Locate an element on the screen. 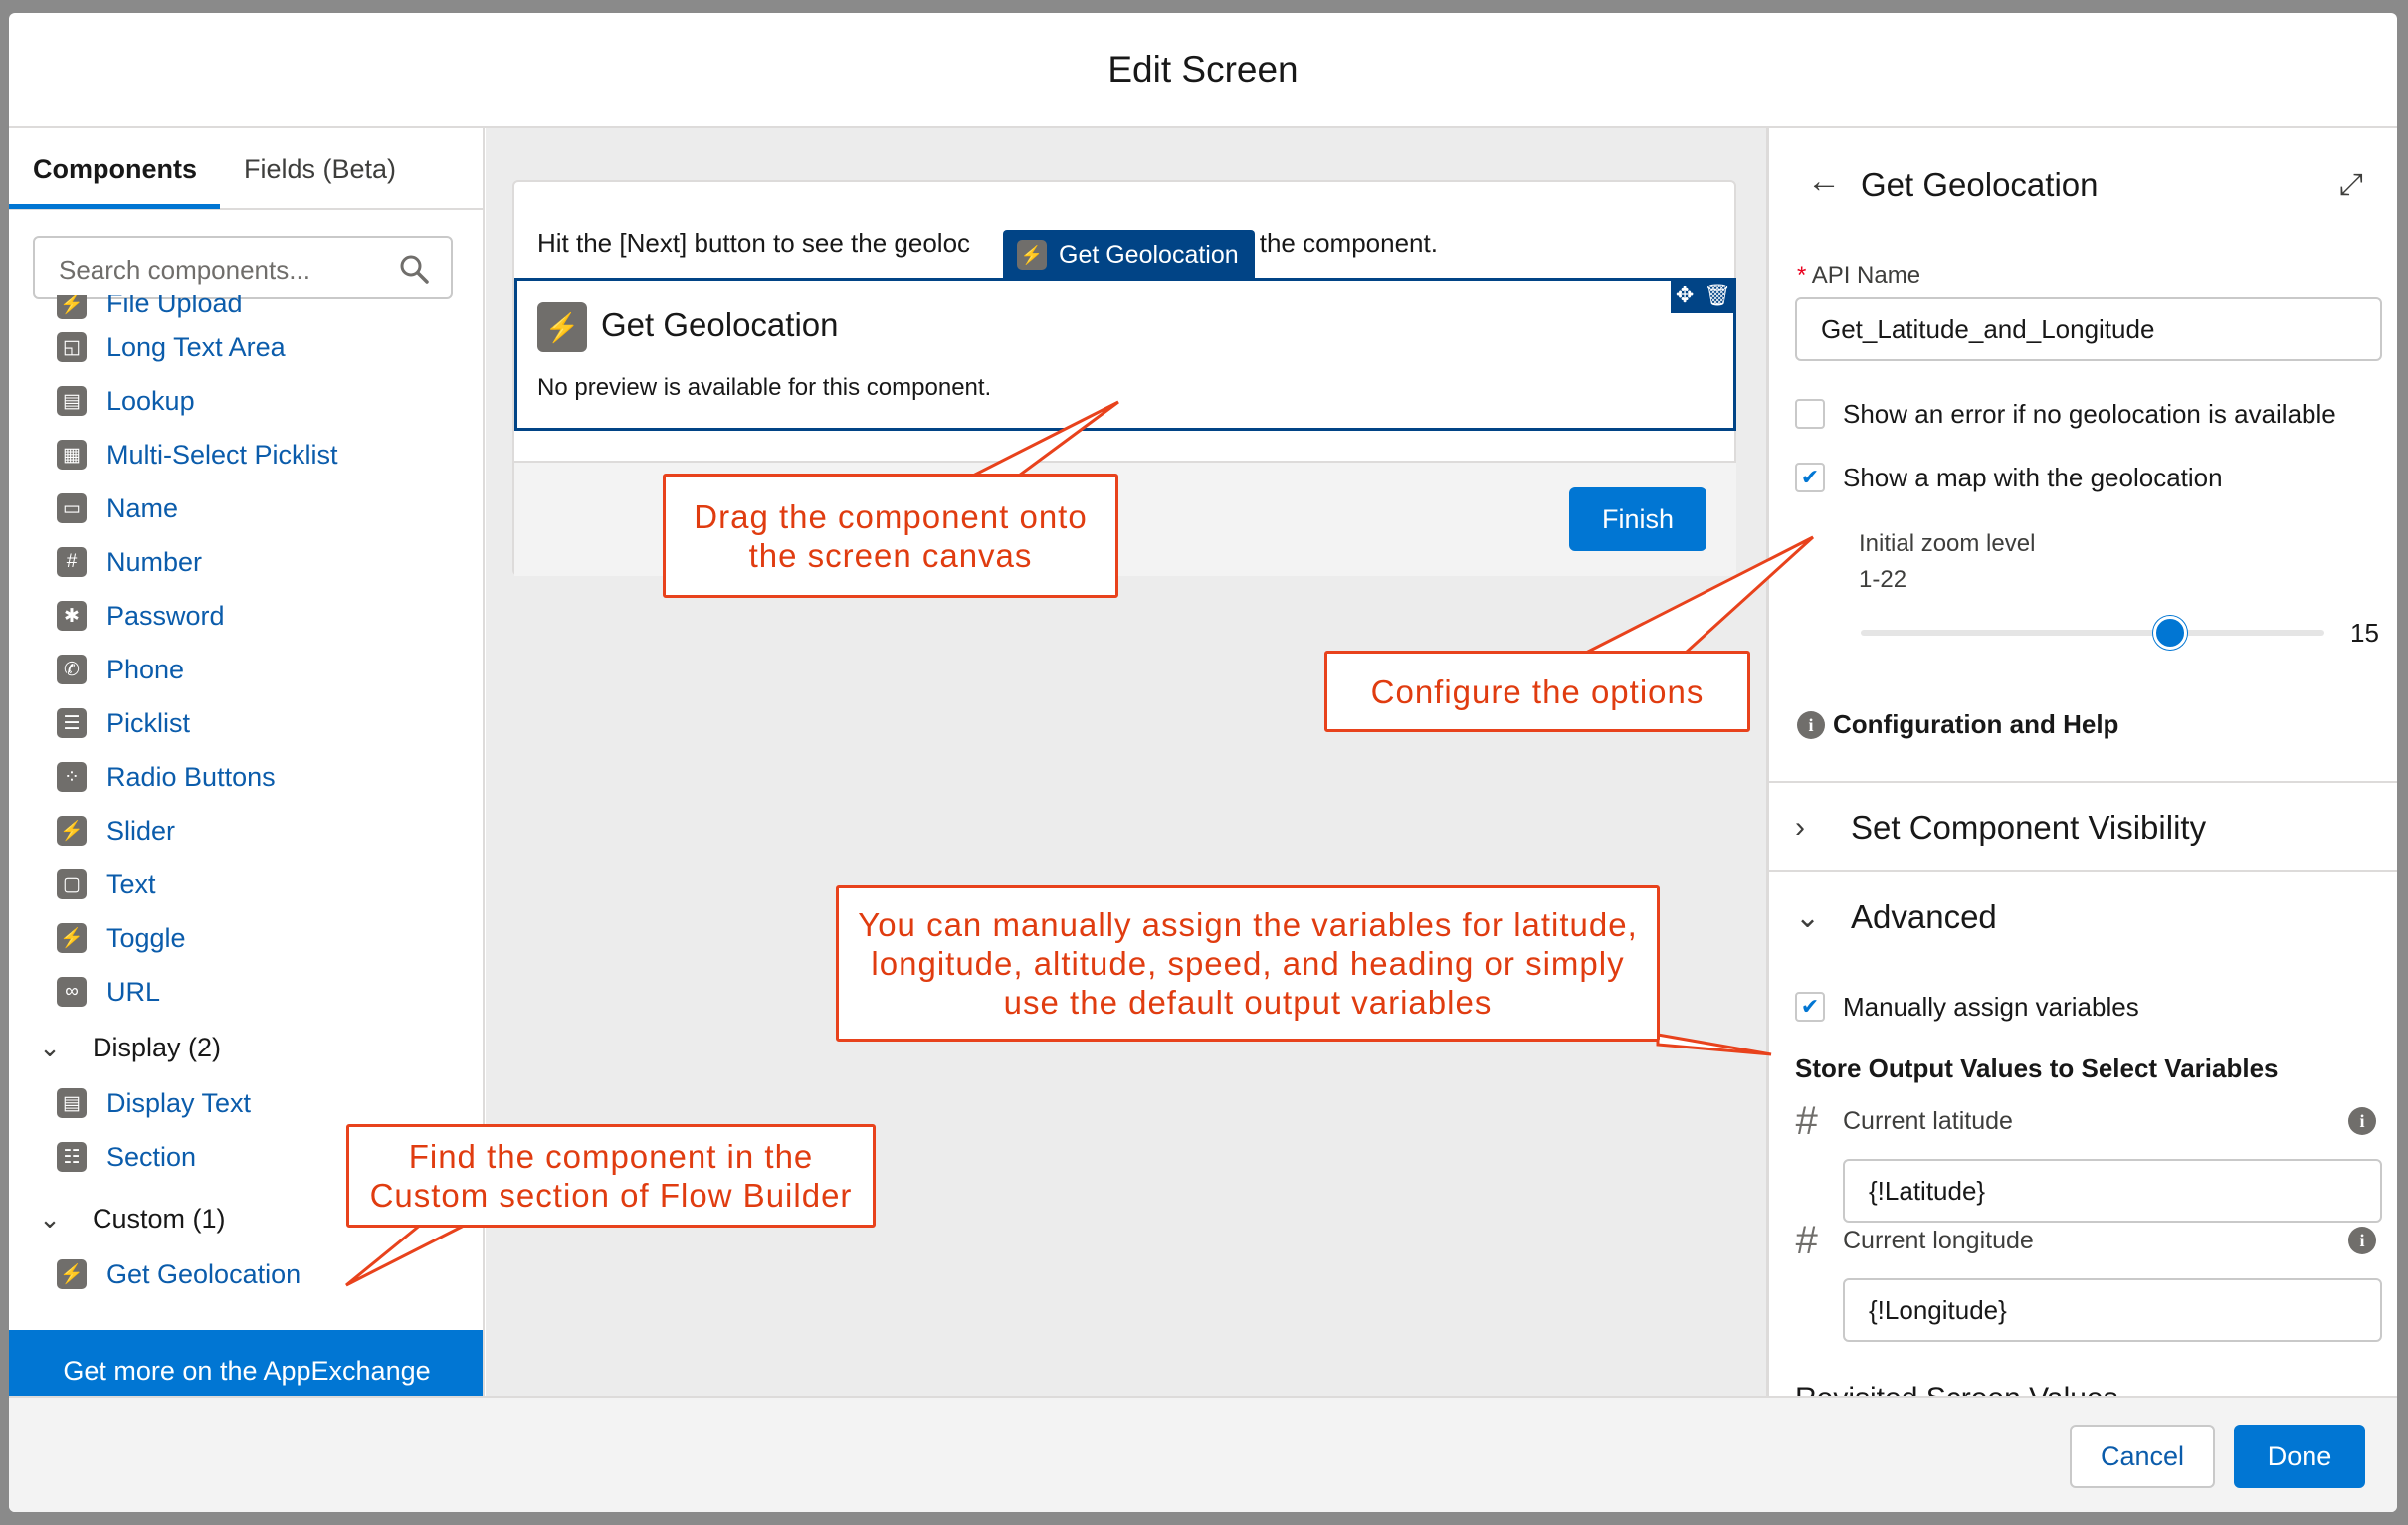  panel-tabs: Components Fields (Beta) is located at coordinates (246, 169).